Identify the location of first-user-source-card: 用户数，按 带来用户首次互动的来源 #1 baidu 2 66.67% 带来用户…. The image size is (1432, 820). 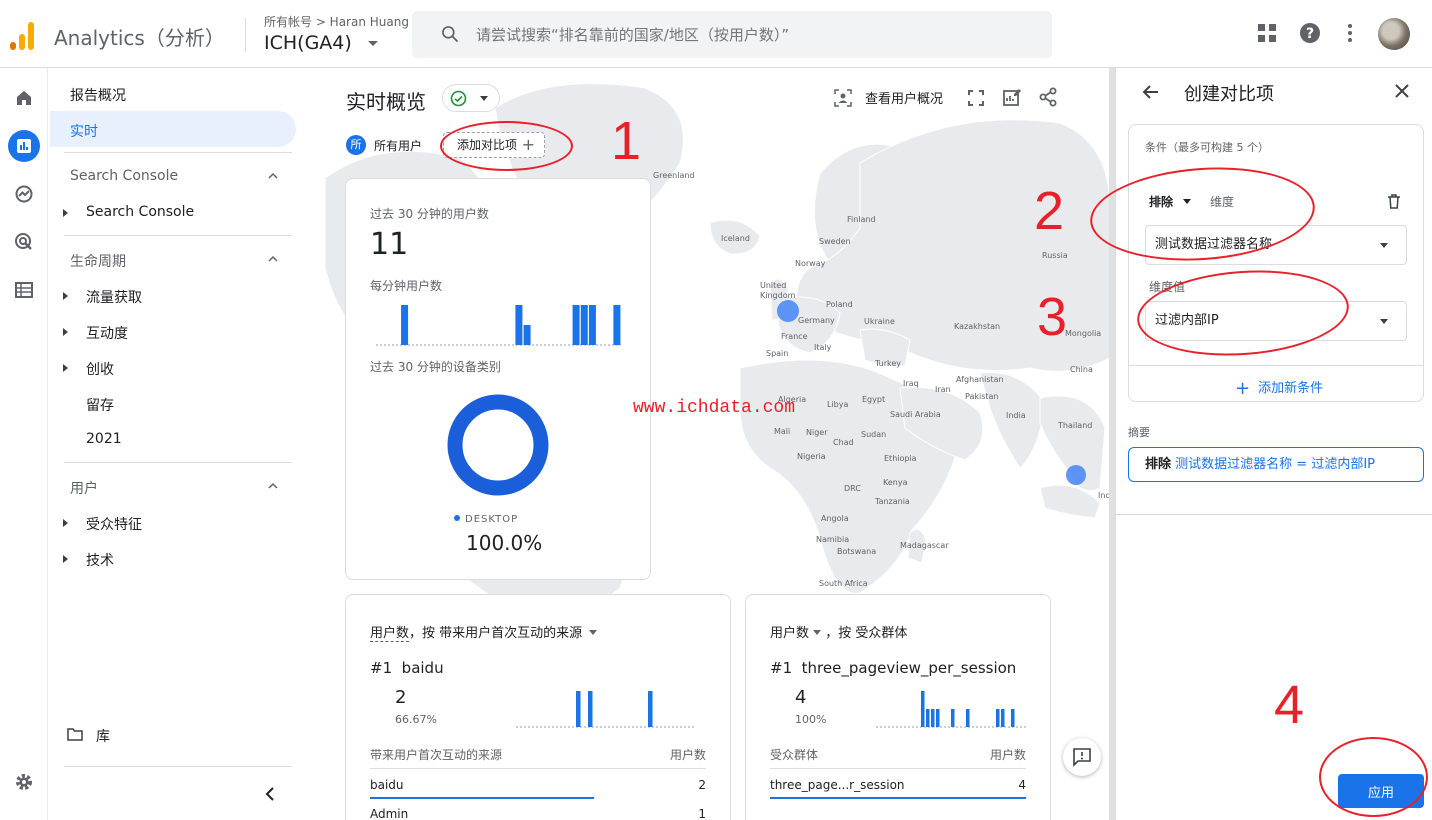
(538, 707).